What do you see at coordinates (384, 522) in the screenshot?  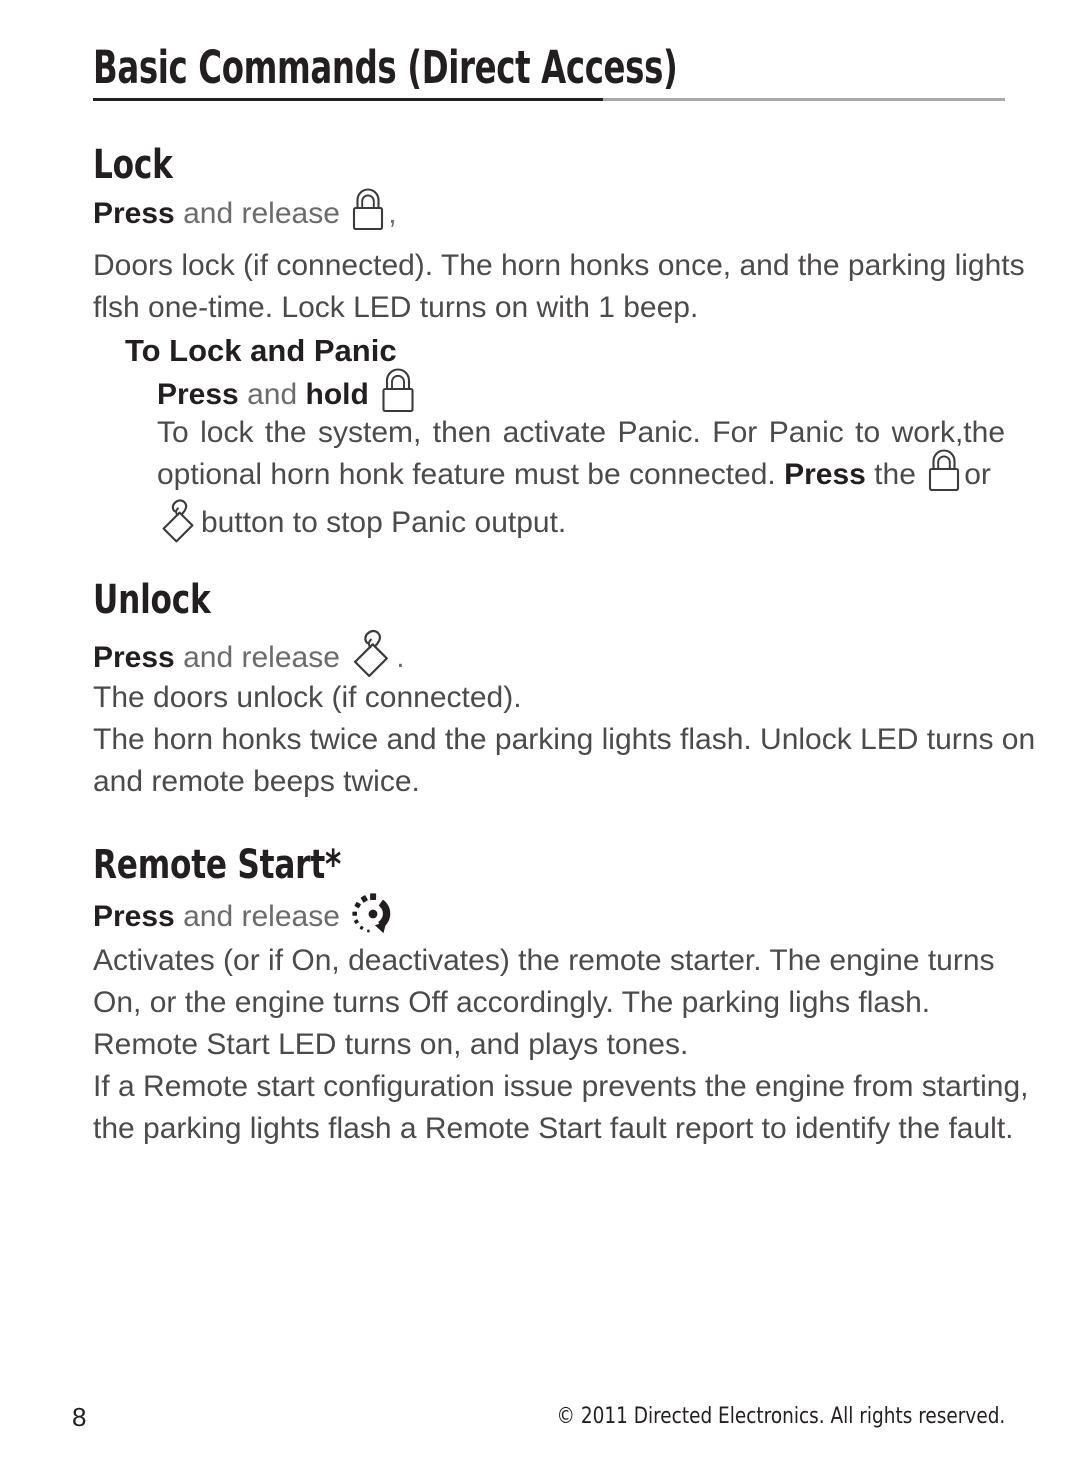 I see `lock-panic-text-part3: button to stop Panic output.` at bounding box center [384, 522].